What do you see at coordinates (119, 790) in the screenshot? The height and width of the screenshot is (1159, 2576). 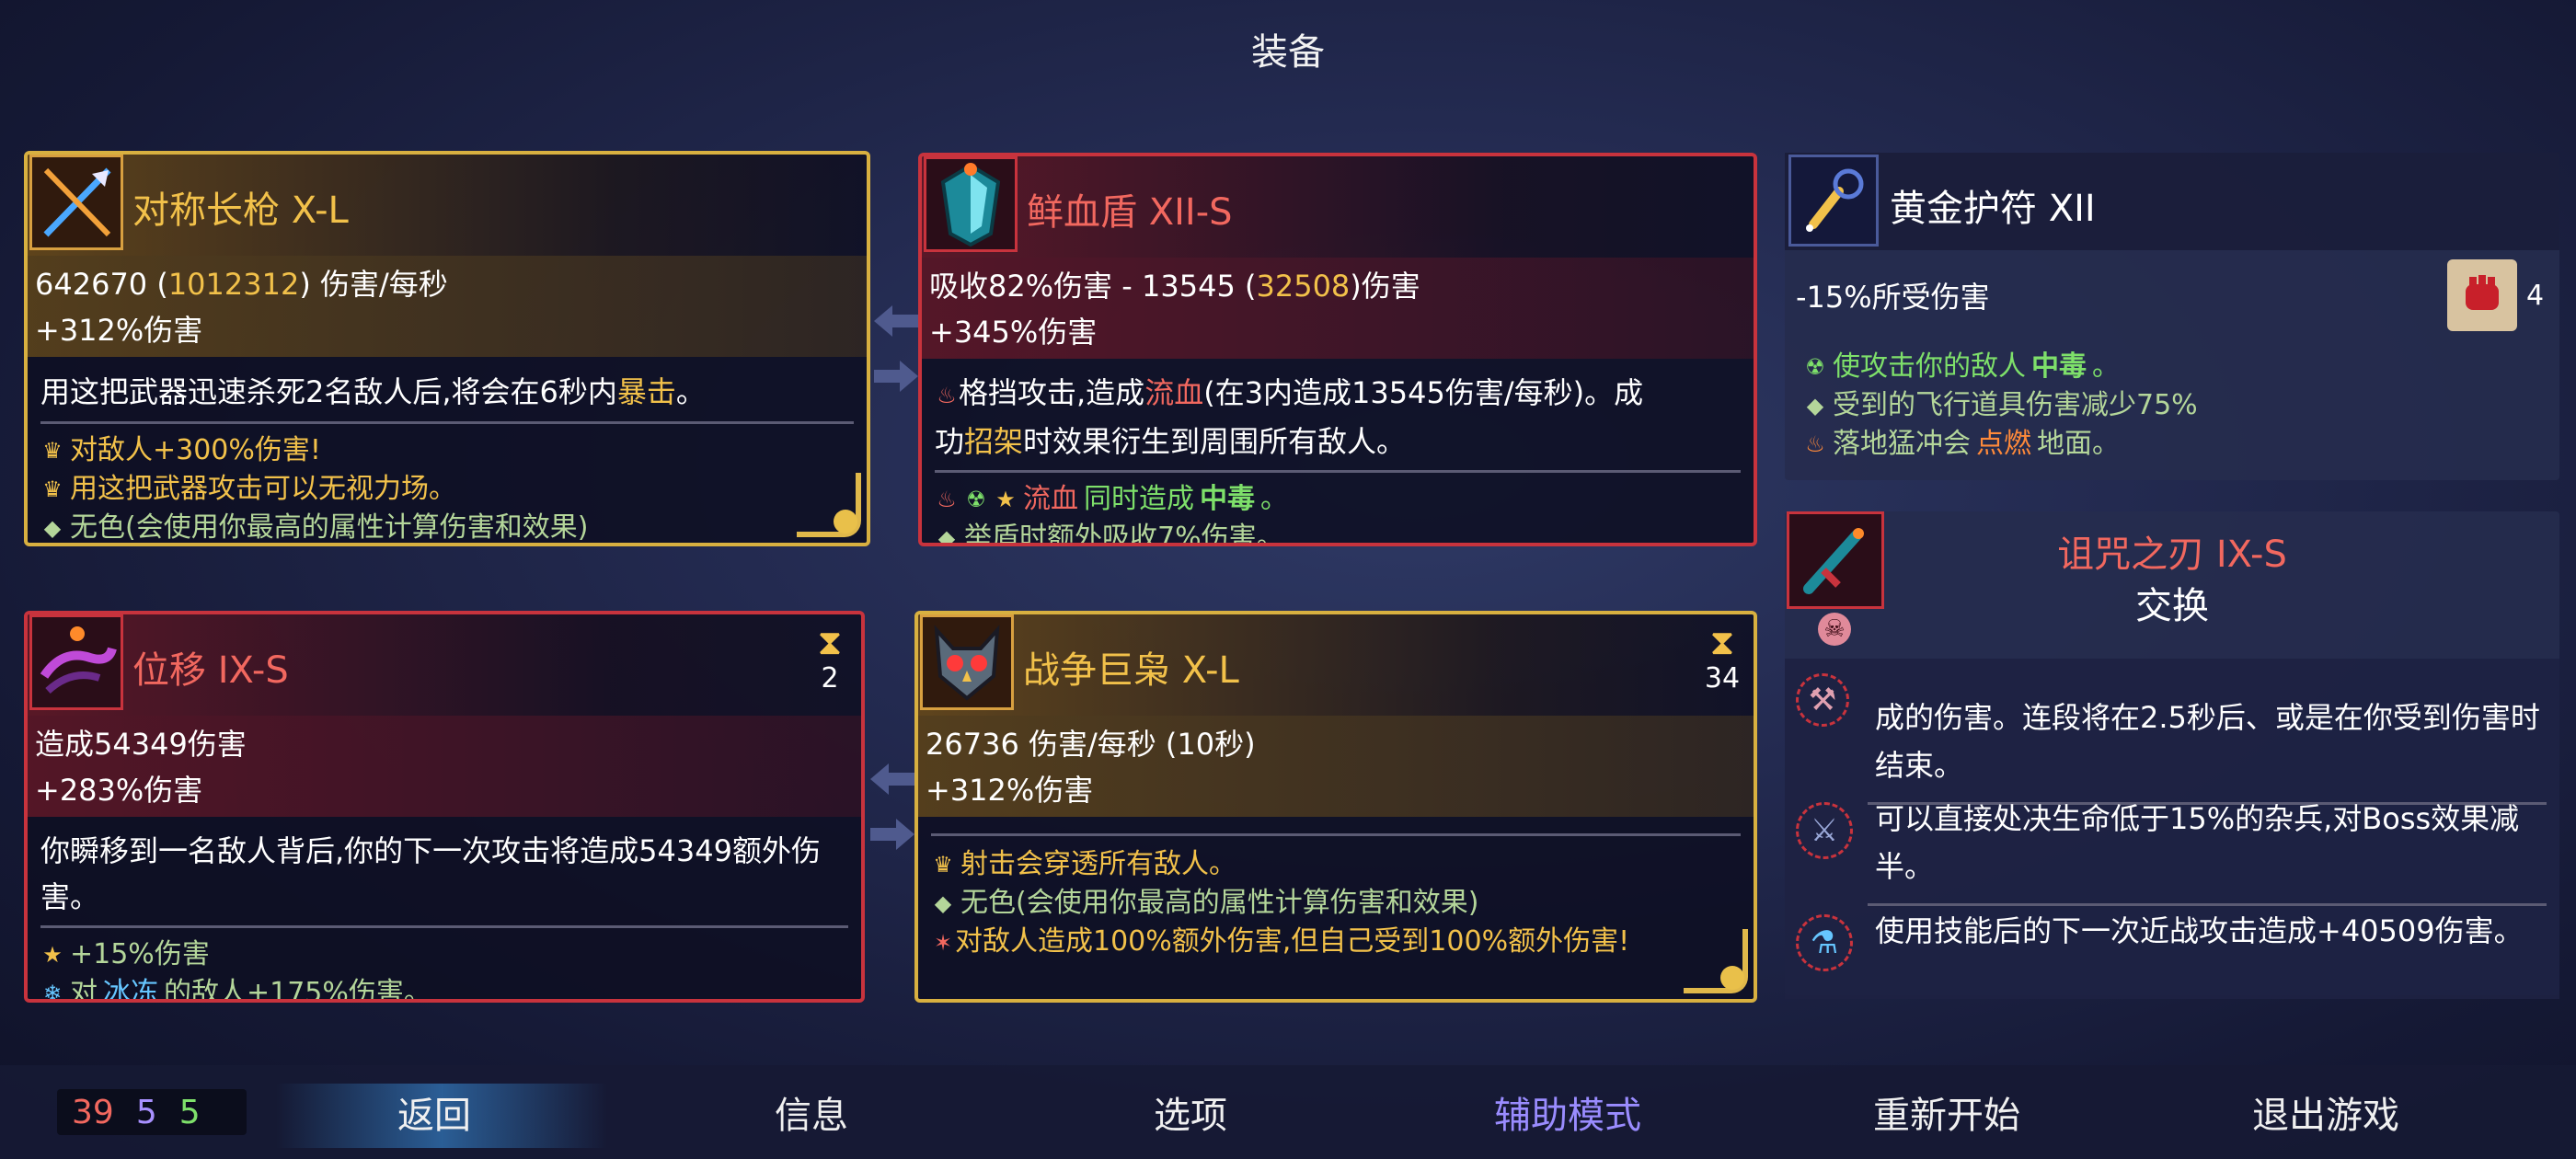 I see `skill-bonus: +283%伤害` at bounding box center [119, 790].